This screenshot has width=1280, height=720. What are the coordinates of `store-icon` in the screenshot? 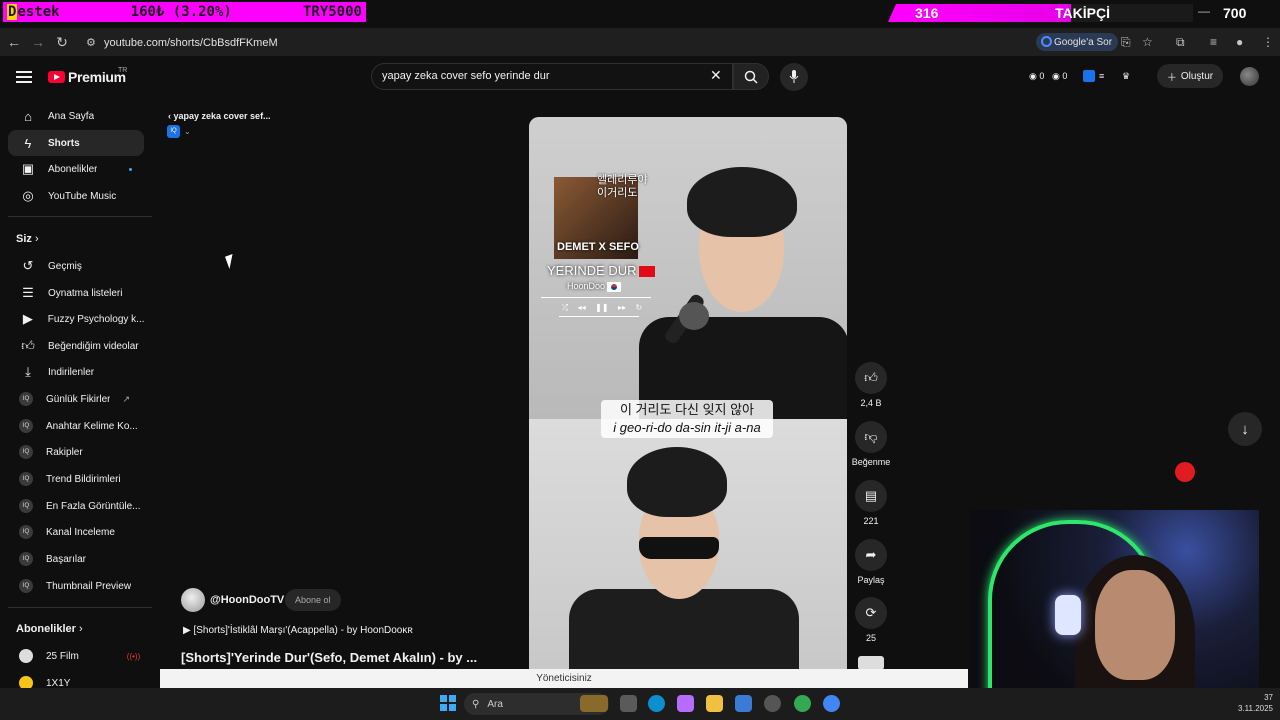 It's located at (743, 703).